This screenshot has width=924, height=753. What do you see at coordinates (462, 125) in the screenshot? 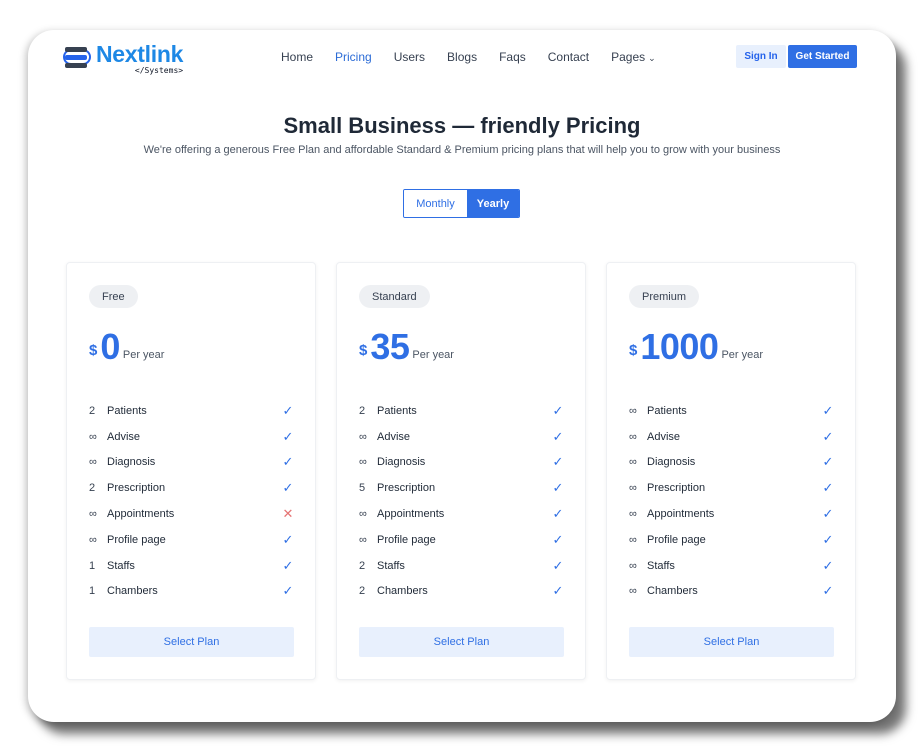
I see `page-title: Small Business — friendly Pricing` at bounding box center [462, 125].